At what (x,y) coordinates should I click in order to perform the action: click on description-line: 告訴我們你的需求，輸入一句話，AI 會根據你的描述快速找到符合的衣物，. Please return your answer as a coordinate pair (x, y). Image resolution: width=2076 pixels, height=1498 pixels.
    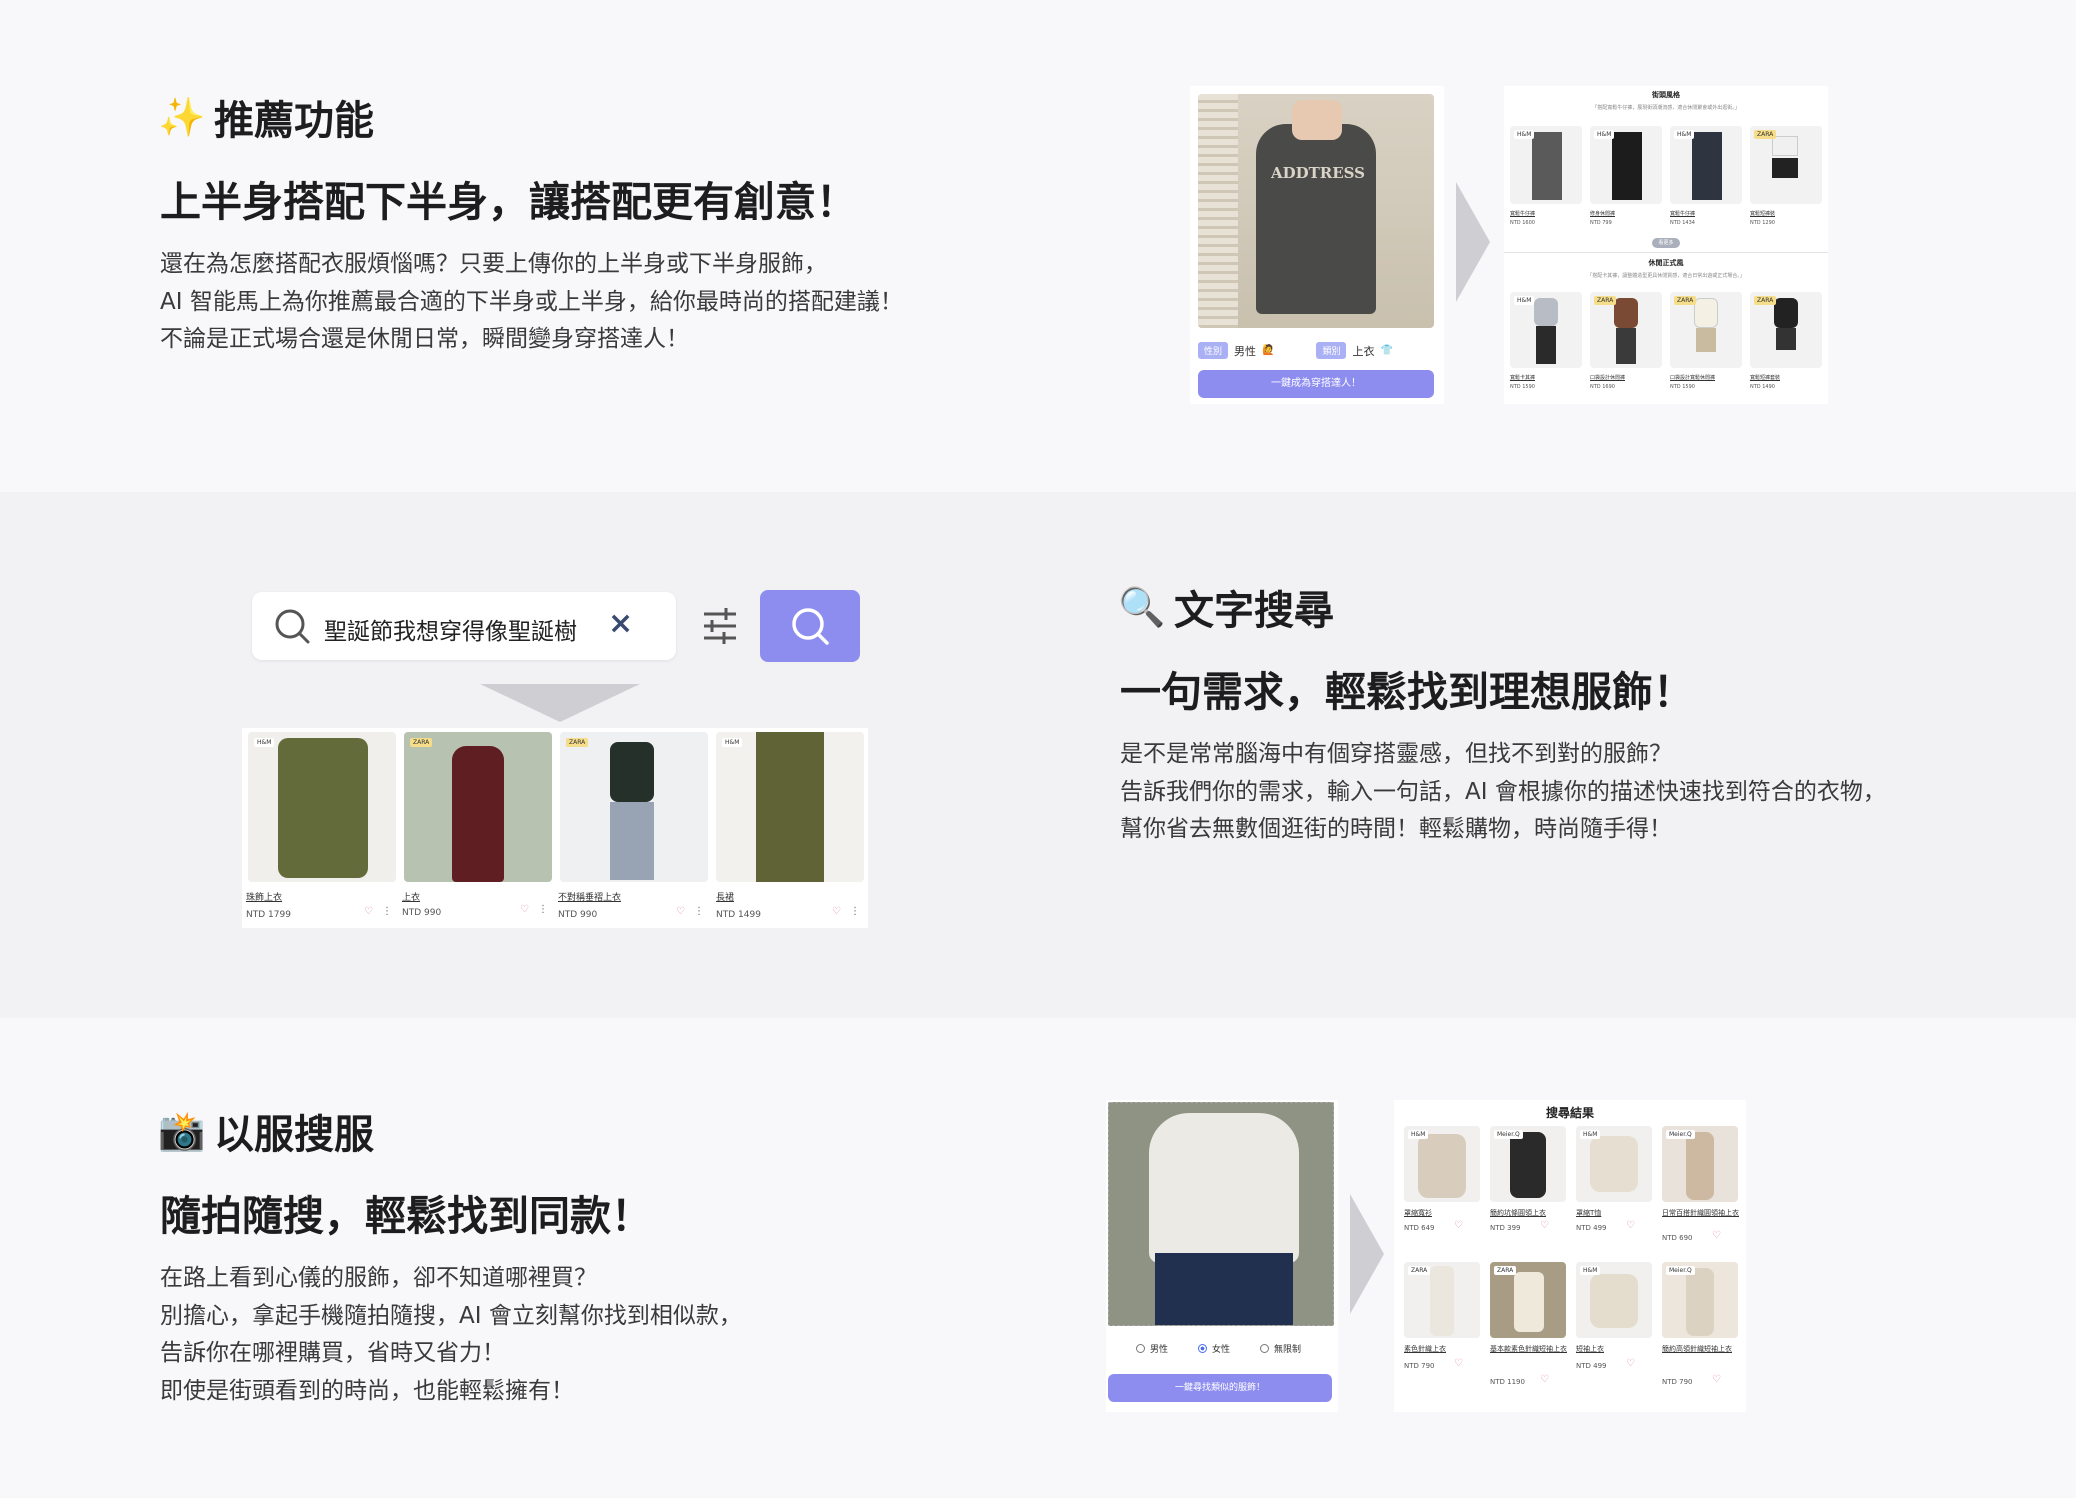
    Looking at the image, I should click on (1503, 791).